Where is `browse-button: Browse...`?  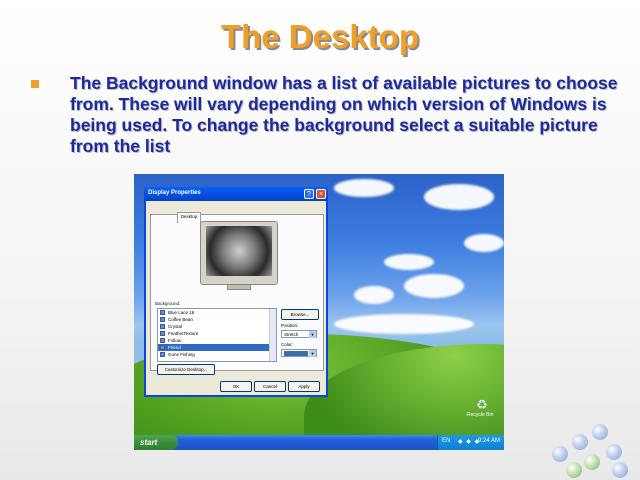
browse-button: Browse... is located at coordinates (300, 314).